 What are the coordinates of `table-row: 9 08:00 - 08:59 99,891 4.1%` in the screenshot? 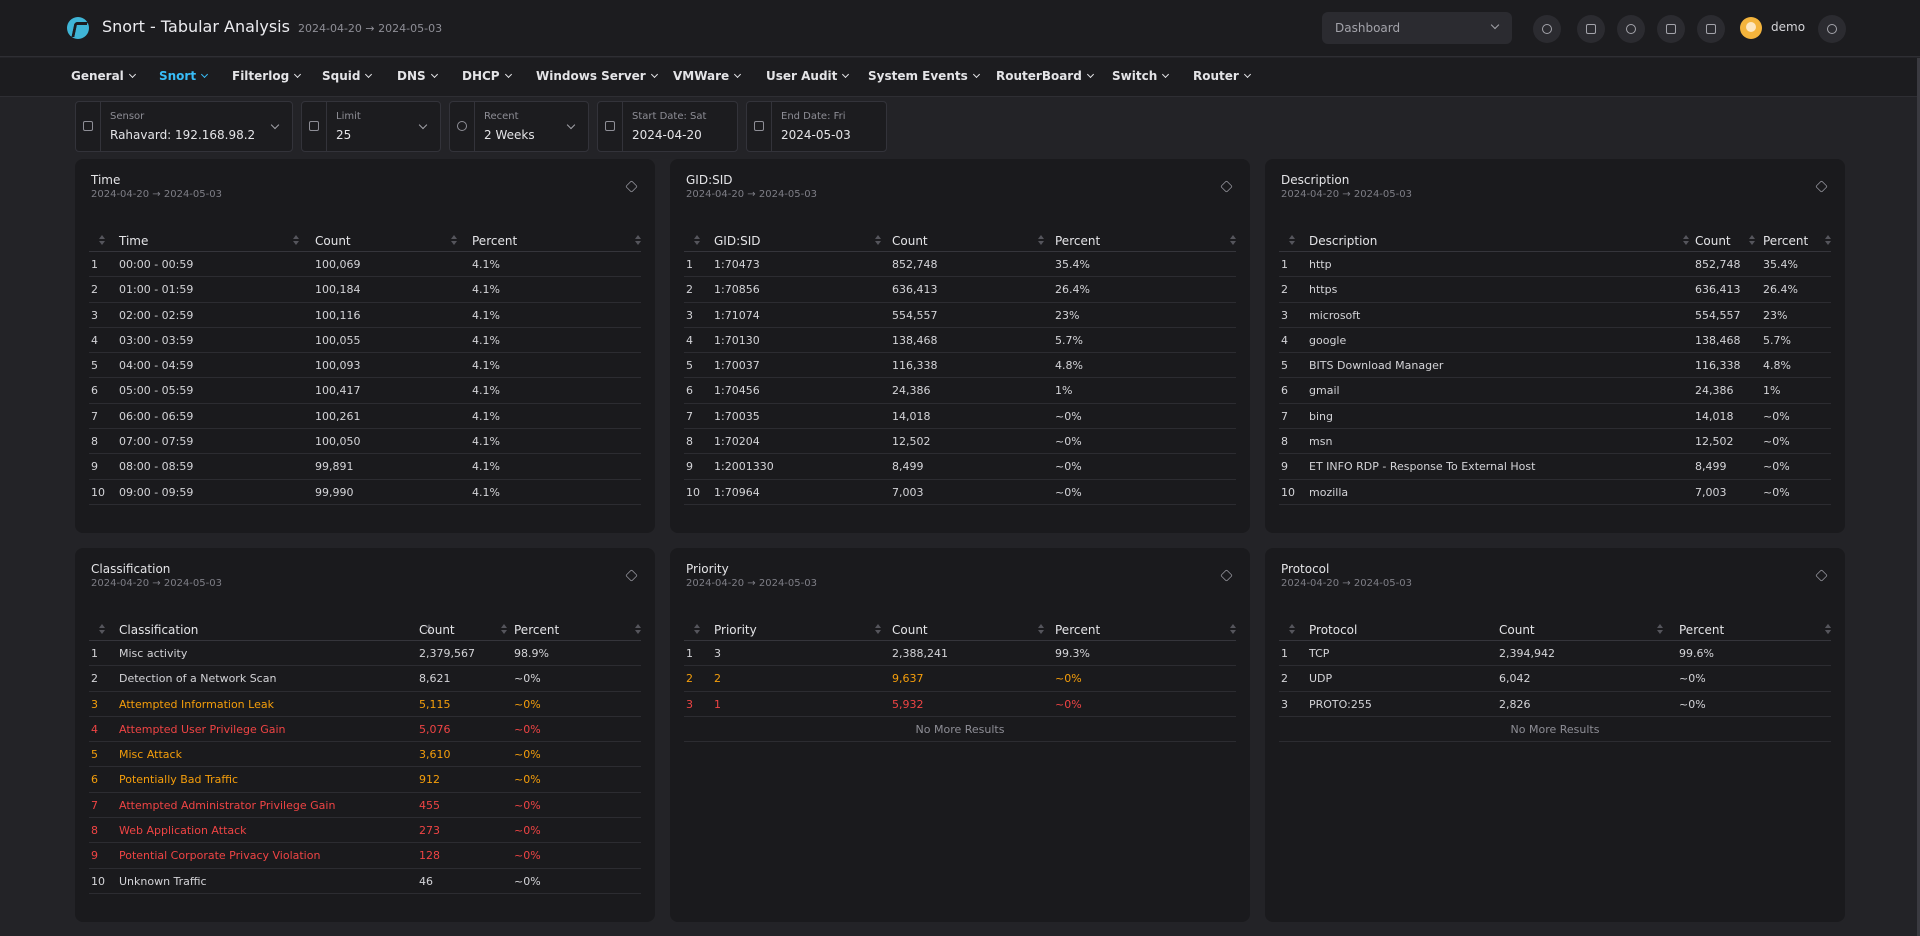 It's located at (365, 467).